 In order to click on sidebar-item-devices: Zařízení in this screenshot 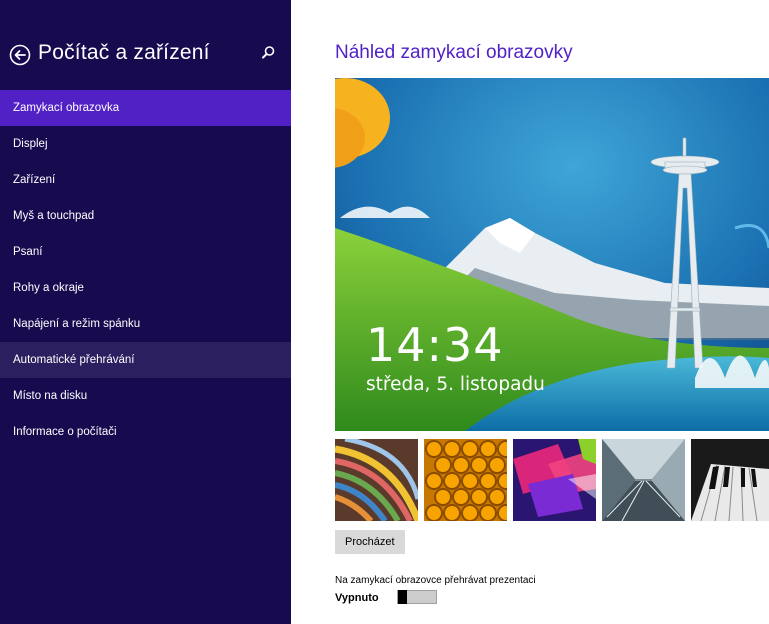, I will do `click(145, 180)`.